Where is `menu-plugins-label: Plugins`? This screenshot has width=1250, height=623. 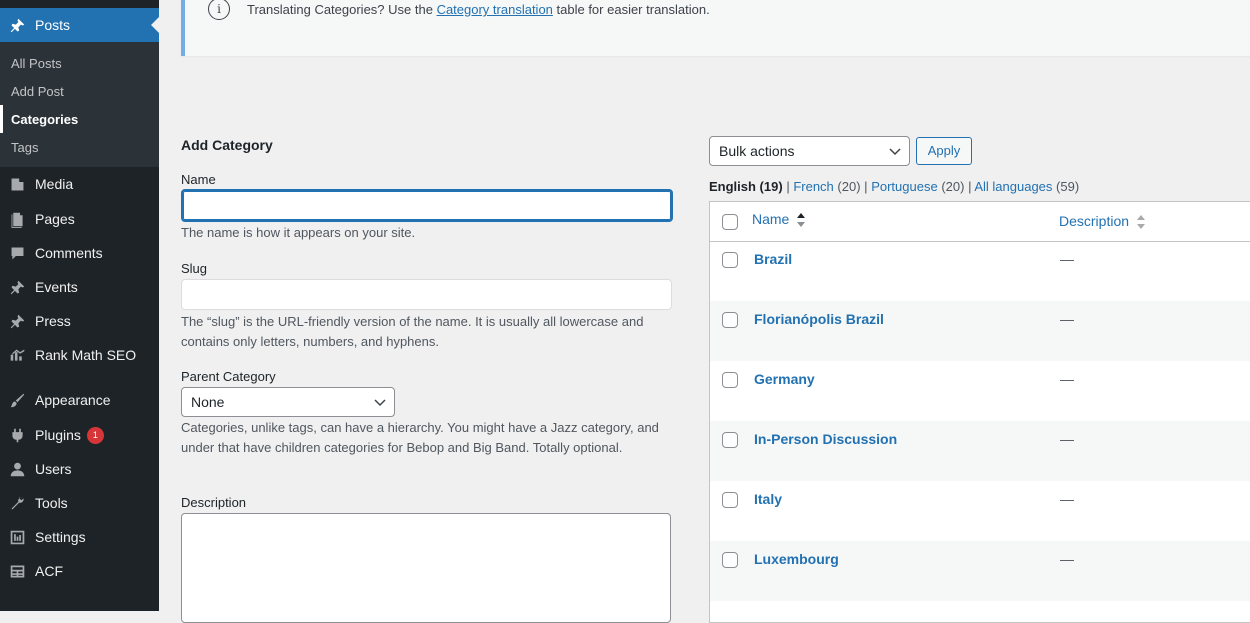 menu-plugins-label: Plugins is located at coordinates (58, 435).